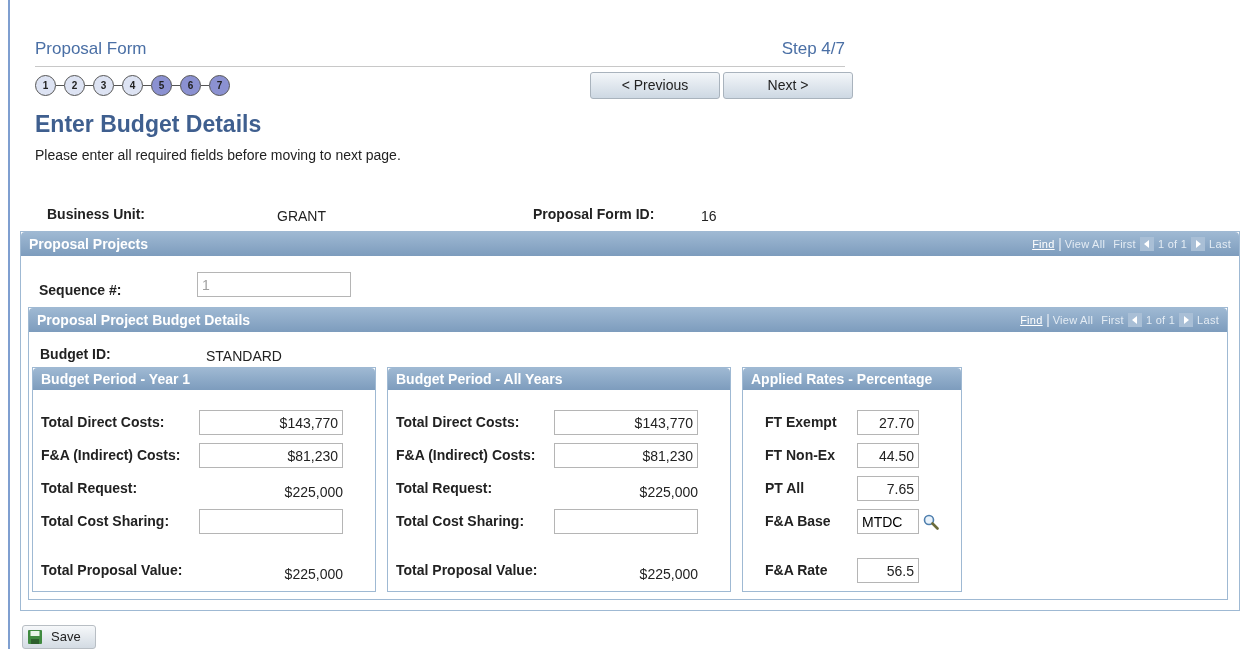 The height and width of the screenshot is (649, 1254). What do you see at coordinates (149, 124) in the screenshot?
I see `page-heading: Enter Budget Details` at bounding box center [149, 124].